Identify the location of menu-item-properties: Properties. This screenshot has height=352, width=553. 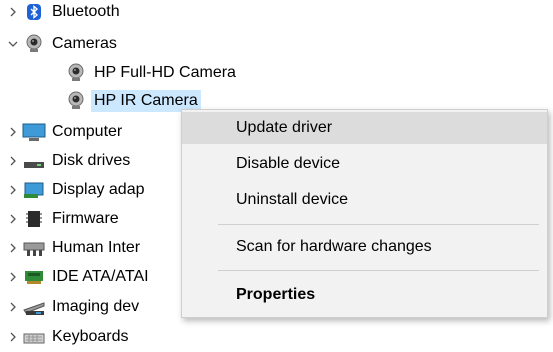
(364, 295).